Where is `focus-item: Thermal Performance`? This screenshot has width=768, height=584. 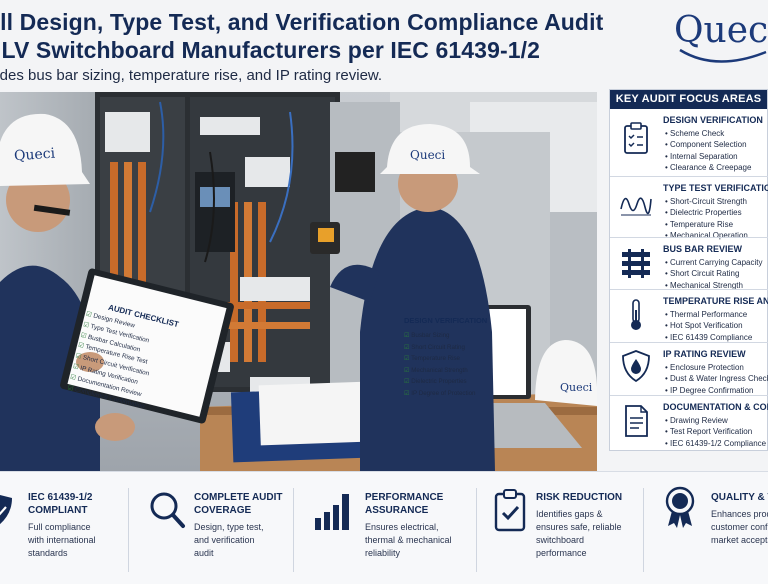 focus-item: Thermal Performance is located at coordinates (708, 314).